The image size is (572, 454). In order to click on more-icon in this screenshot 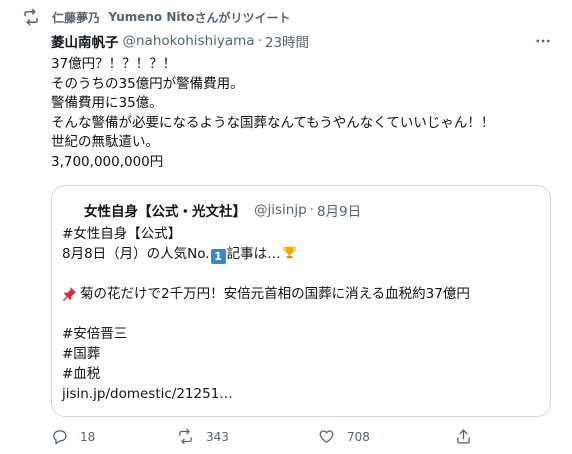, I will do `click(543, 41)`.